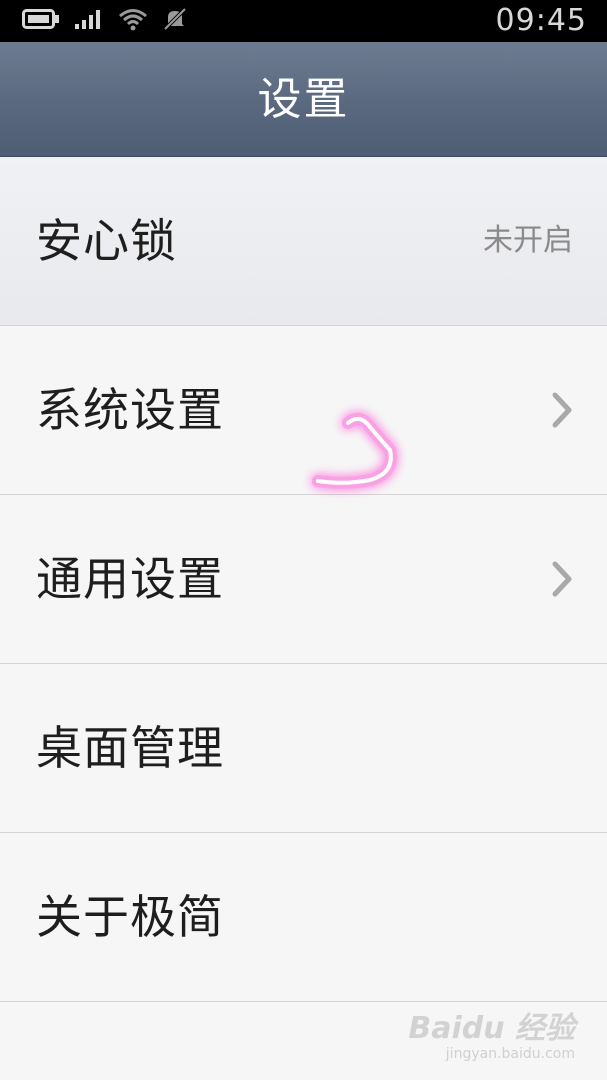  I want to click on watermark-logo: Baidu 经验, so click(491, 1028).